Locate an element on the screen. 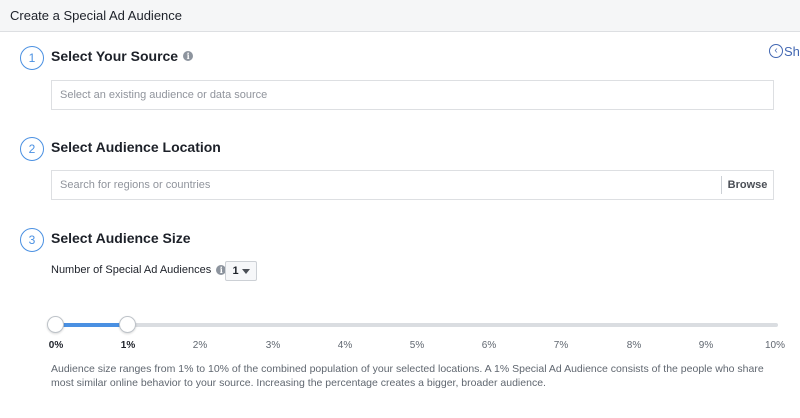 The image size is (800, 418). slider-tick-label: 6% is located at coordinates (489, 345).